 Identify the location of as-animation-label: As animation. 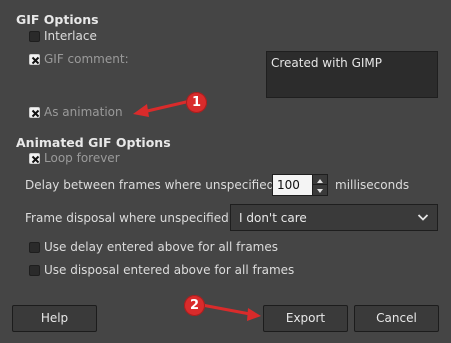
(83, 112).